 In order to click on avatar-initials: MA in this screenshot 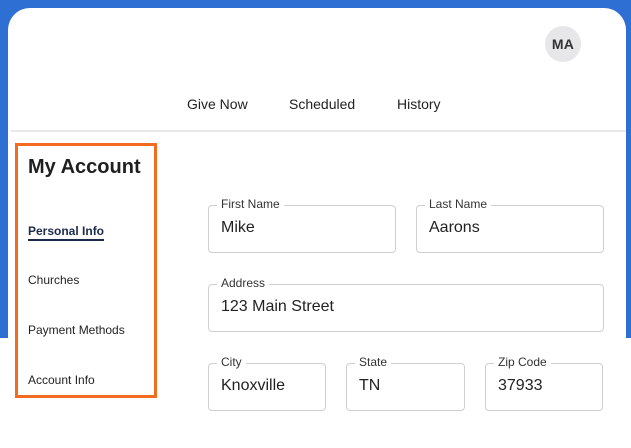, I will do `click(563, 44)`.